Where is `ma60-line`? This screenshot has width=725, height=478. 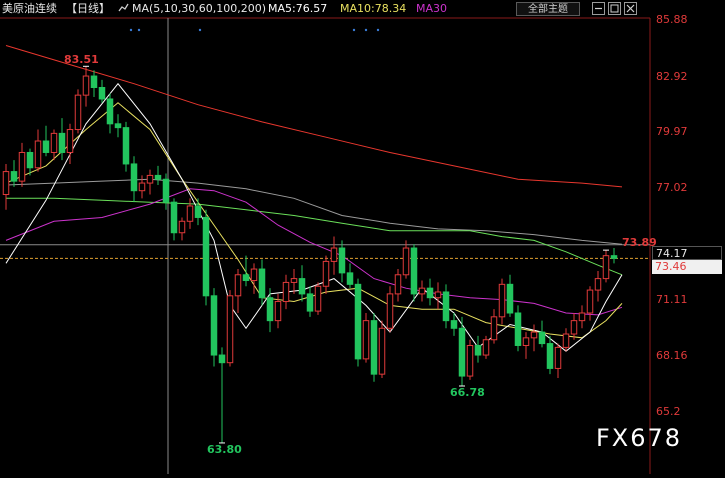
ma60-line is located at coordinates (314, 236).